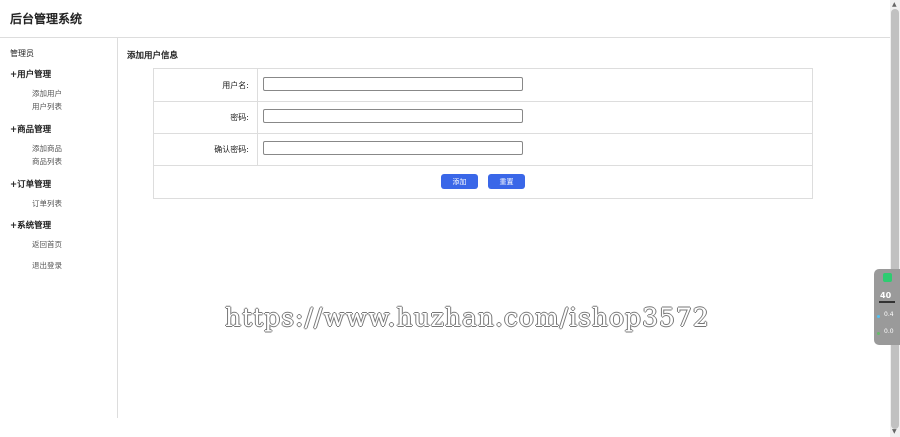 The height and width of the screenshot is (437, 900). What do you see at coordinates (206, 149) in the screenshot?
I see `label-cell: 确认密码:` at bounding box center [206, 149].